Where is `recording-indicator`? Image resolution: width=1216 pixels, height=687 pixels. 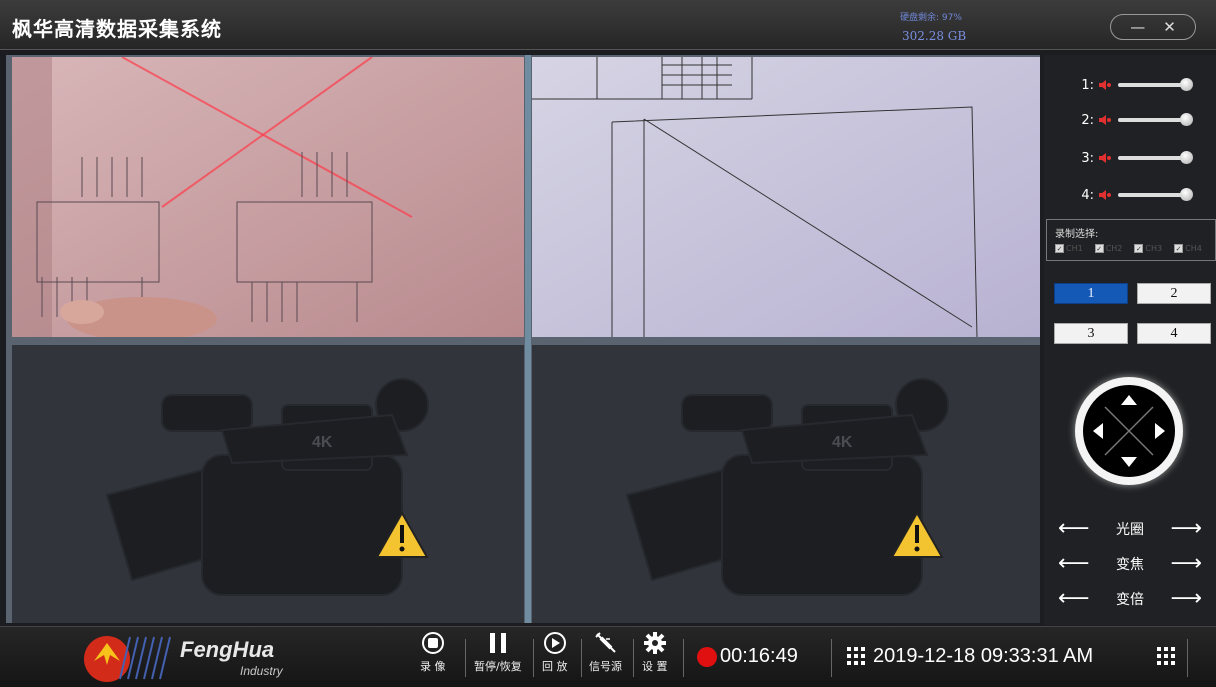 recording-indicator is located at coordinates (707, 657).